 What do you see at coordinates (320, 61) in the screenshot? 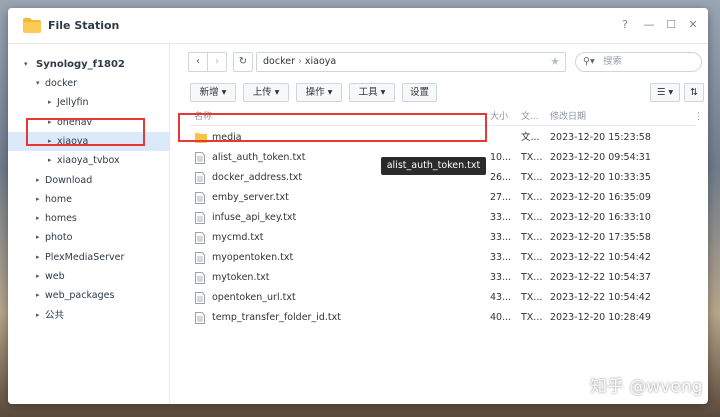
I see `breadcrumb-xiaoya: xiaoya` at bounding box center [320, 61].